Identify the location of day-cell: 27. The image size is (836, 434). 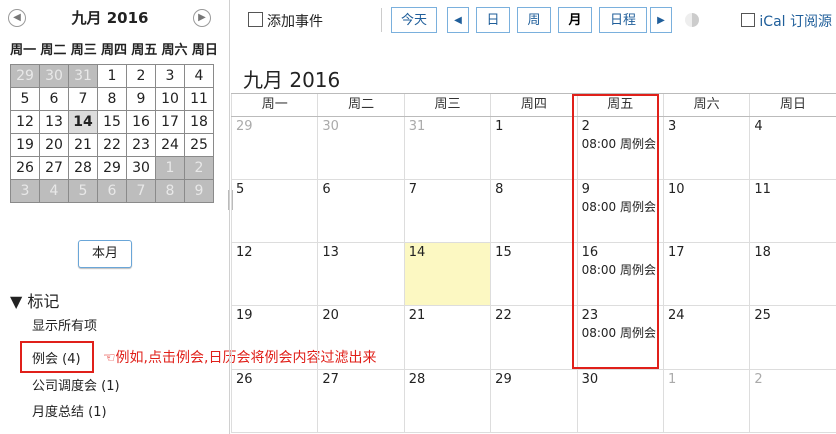
(360, 401).